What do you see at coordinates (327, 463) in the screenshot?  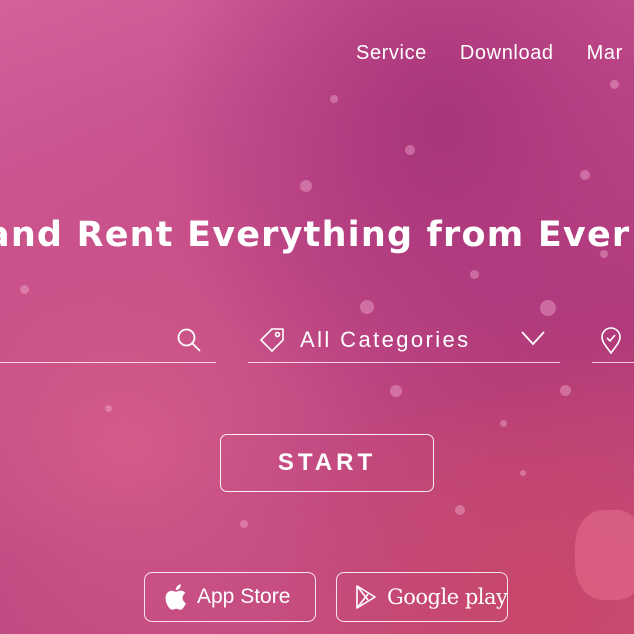 I see `start-button: START` at bounding box center [327, 463].